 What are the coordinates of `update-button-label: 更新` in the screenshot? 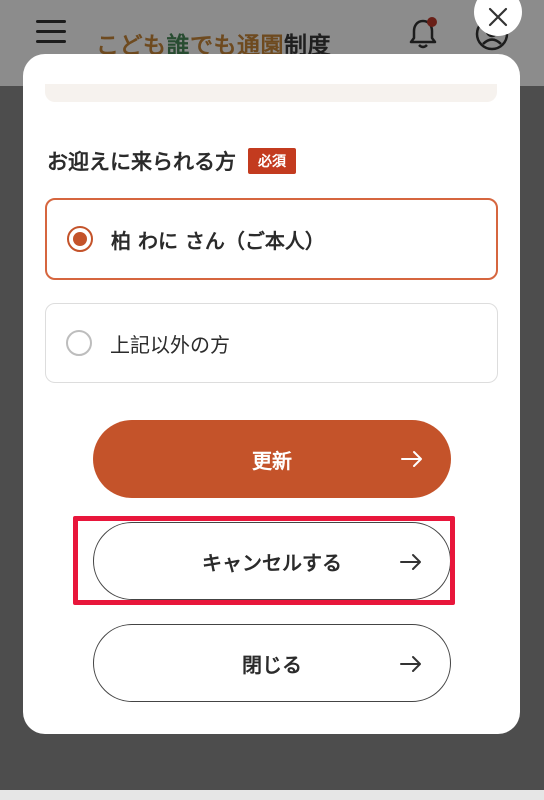 It's located at (272, 460).